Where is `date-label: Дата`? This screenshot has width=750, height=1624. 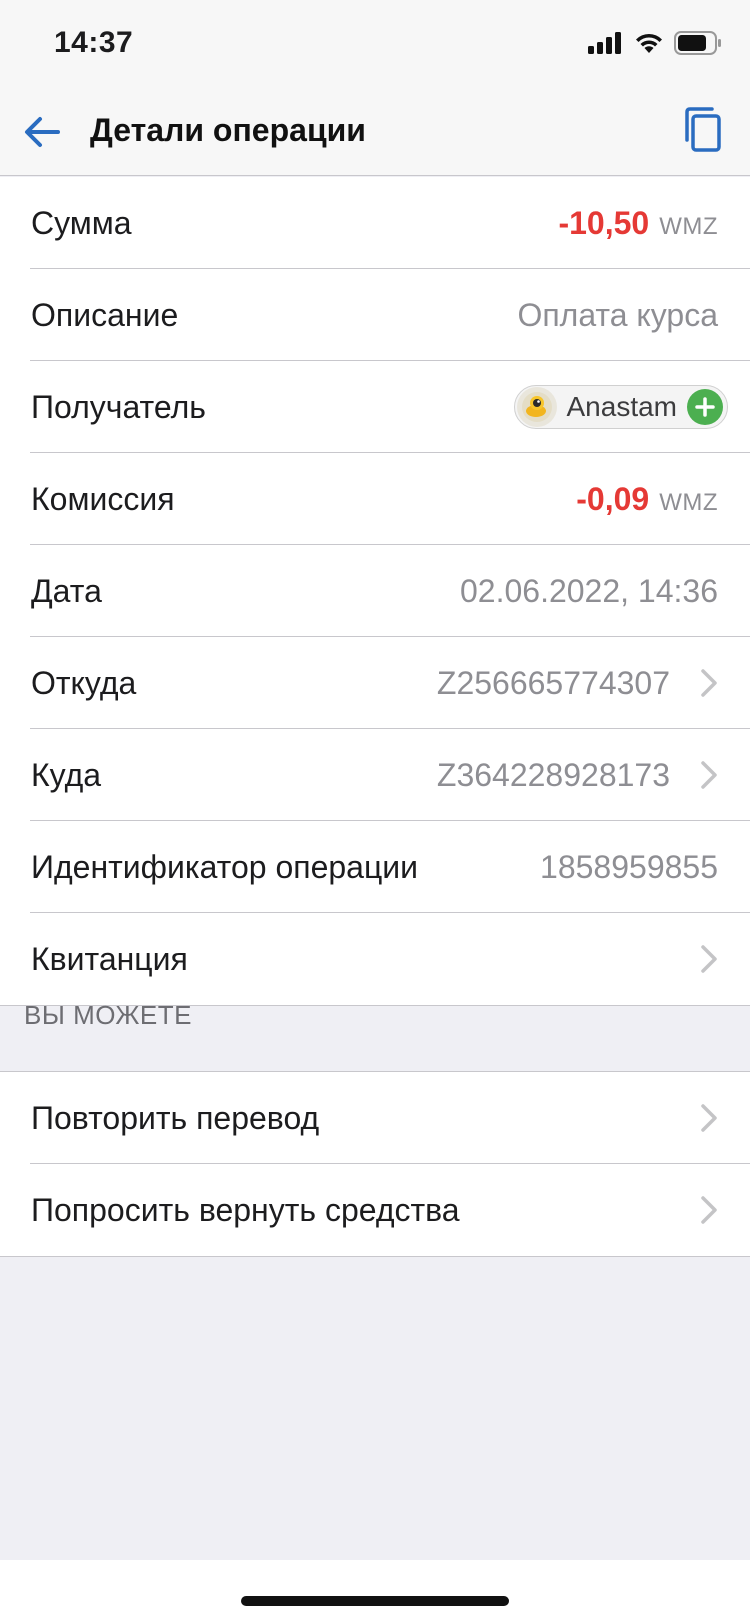 date-label: Дата is located at coordinates (66, 590).